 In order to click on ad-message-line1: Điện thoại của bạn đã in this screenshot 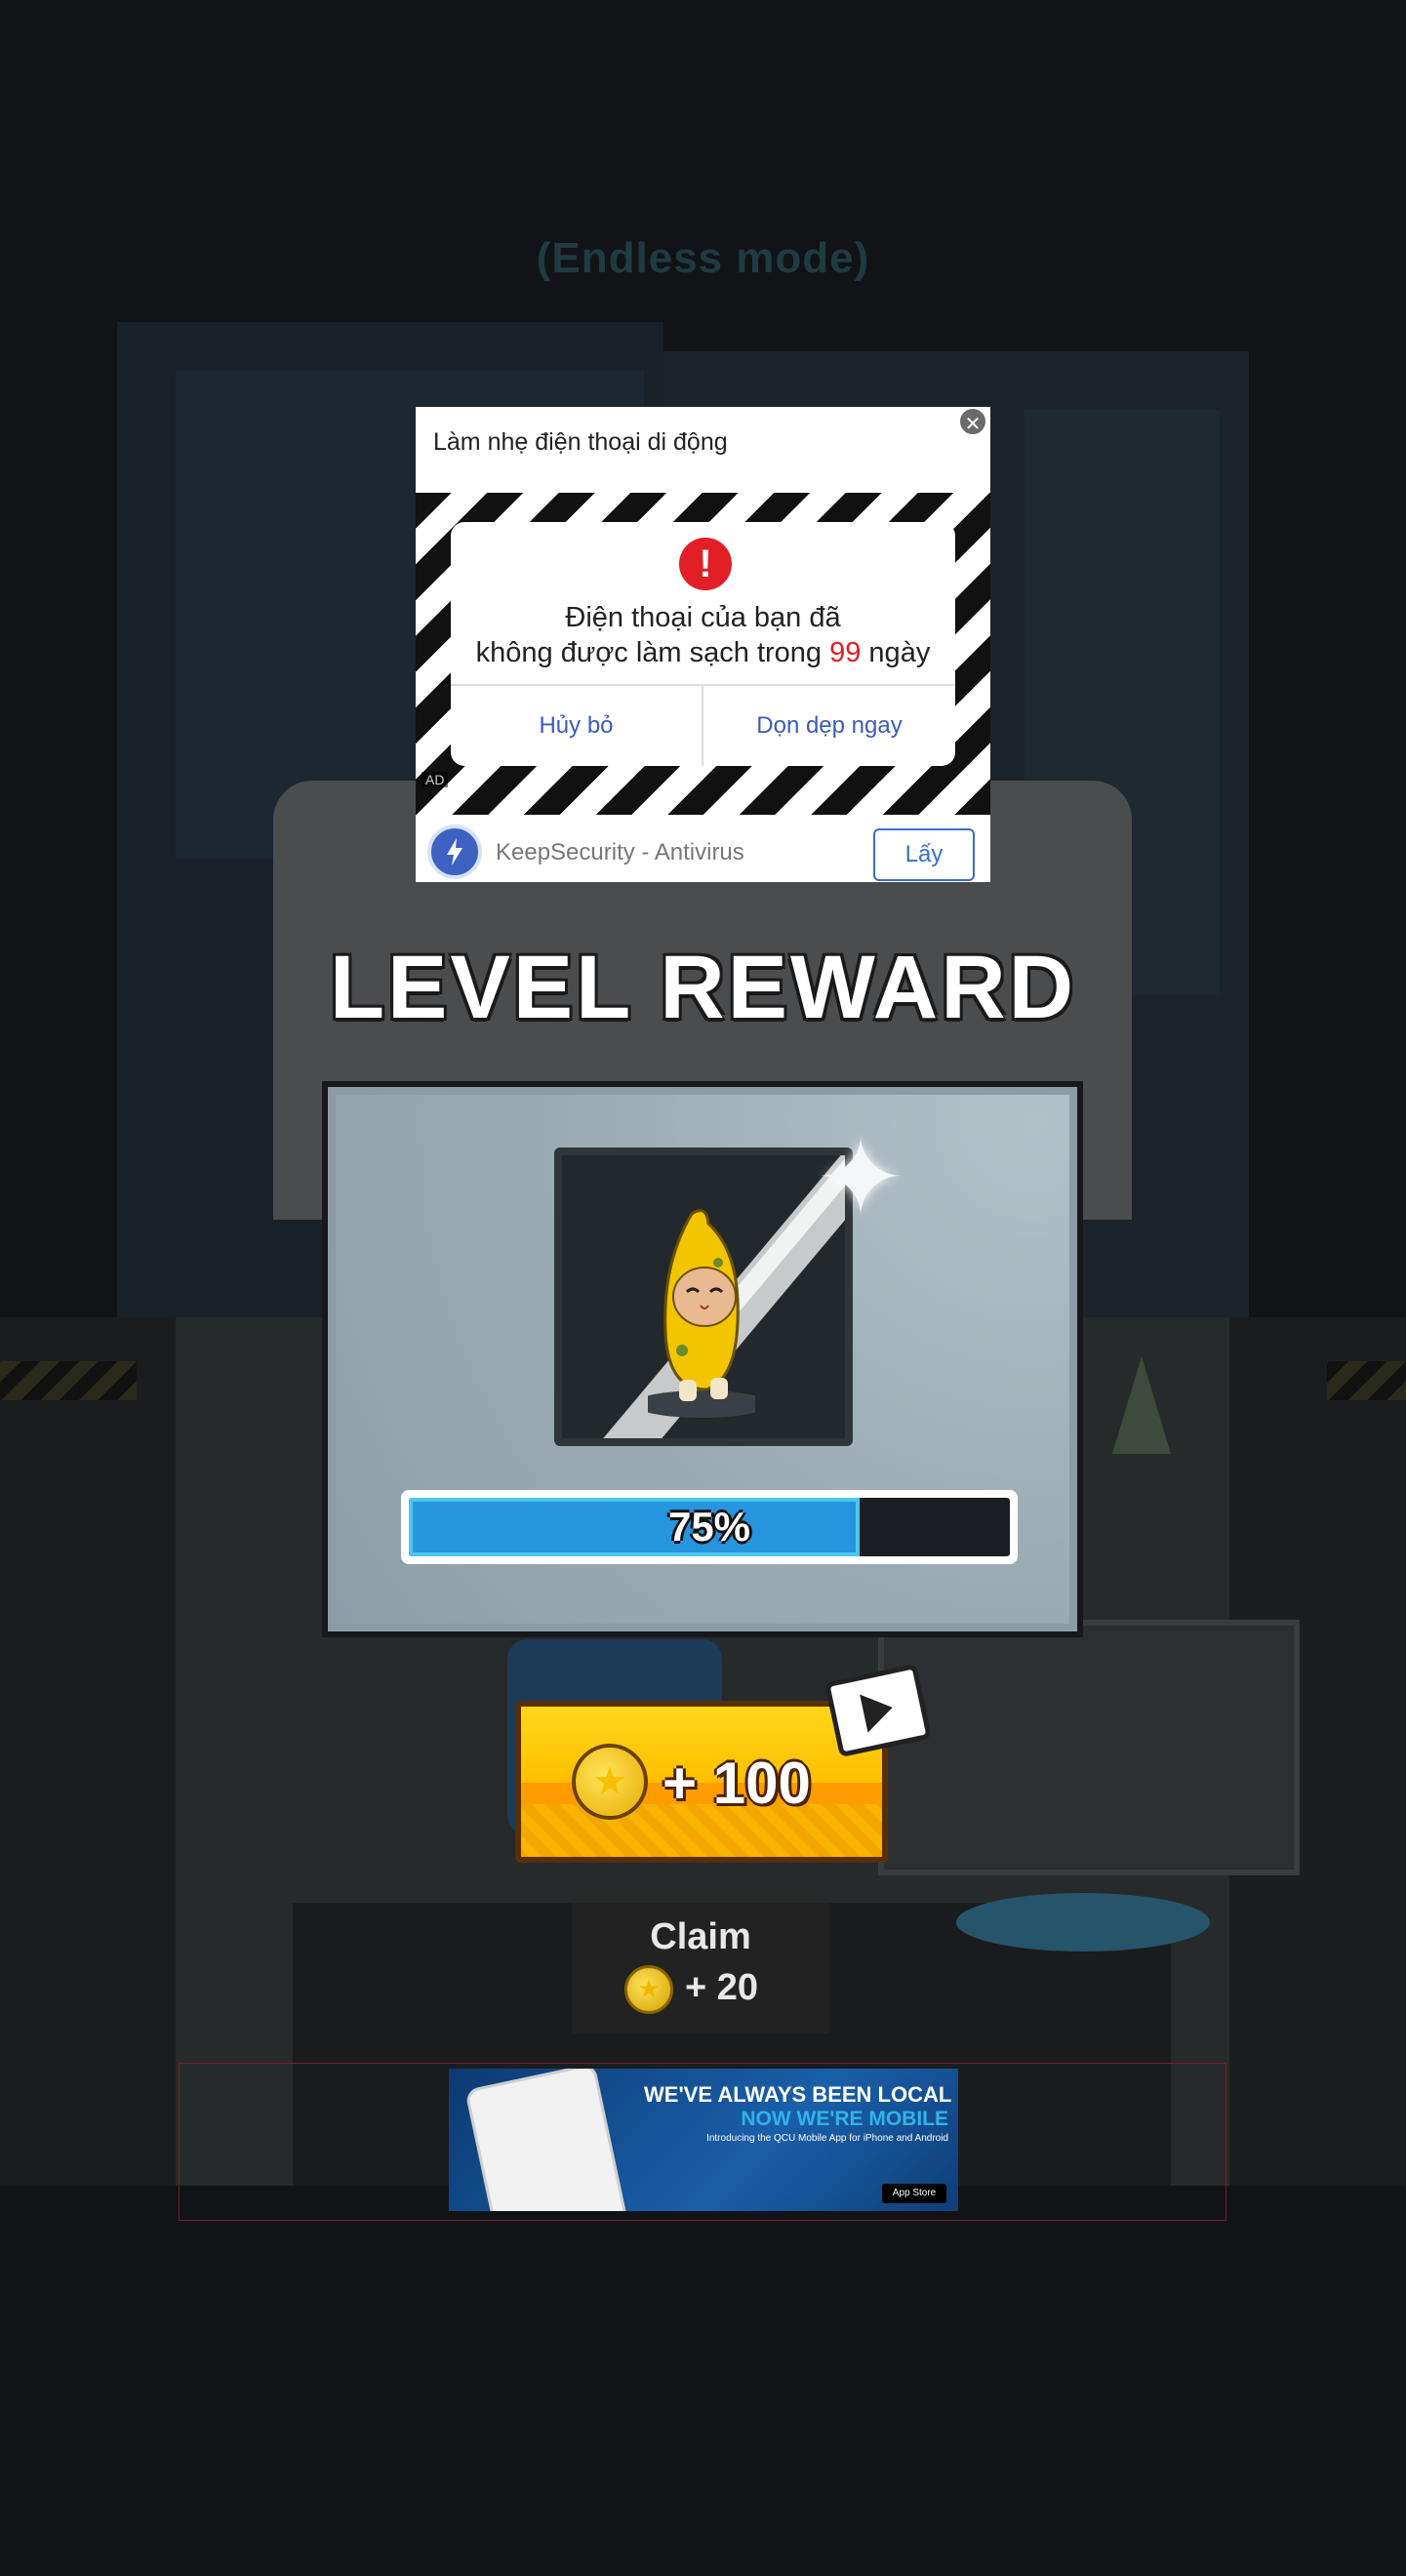, I will do `click(703, 617)`.